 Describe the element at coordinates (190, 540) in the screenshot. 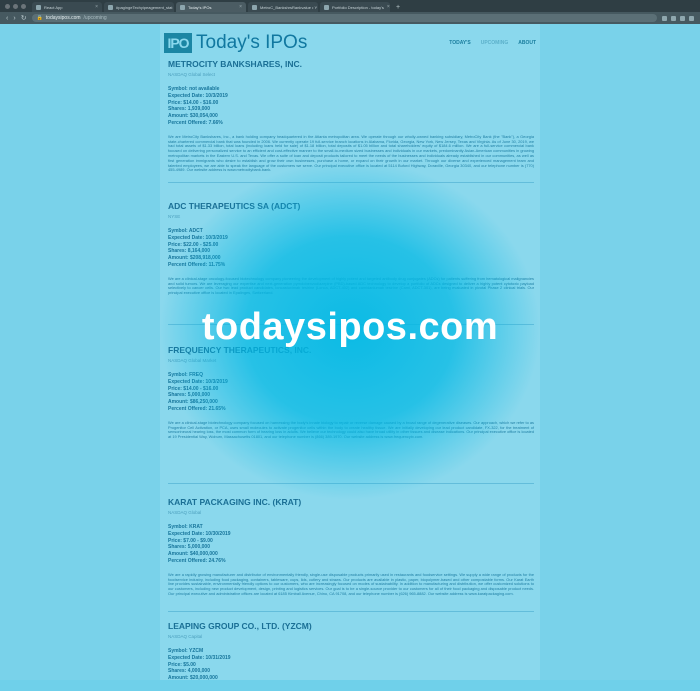

I see `ipo-price: Price: $7.00 - $9.00` at that location.